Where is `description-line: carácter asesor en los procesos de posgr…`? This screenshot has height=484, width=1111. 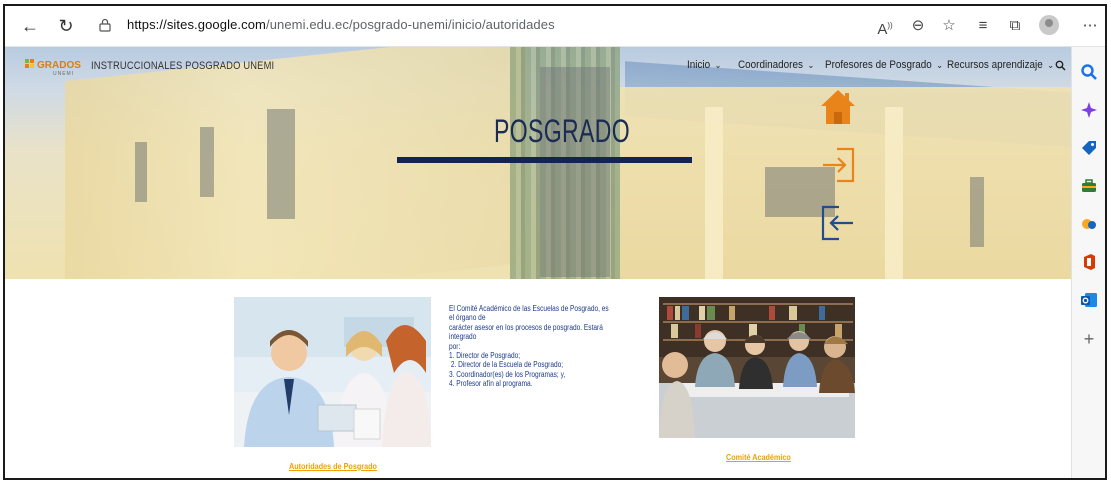 description-line: carácter asesor en los procesos de posgr… is located at coordinates (526, 332).